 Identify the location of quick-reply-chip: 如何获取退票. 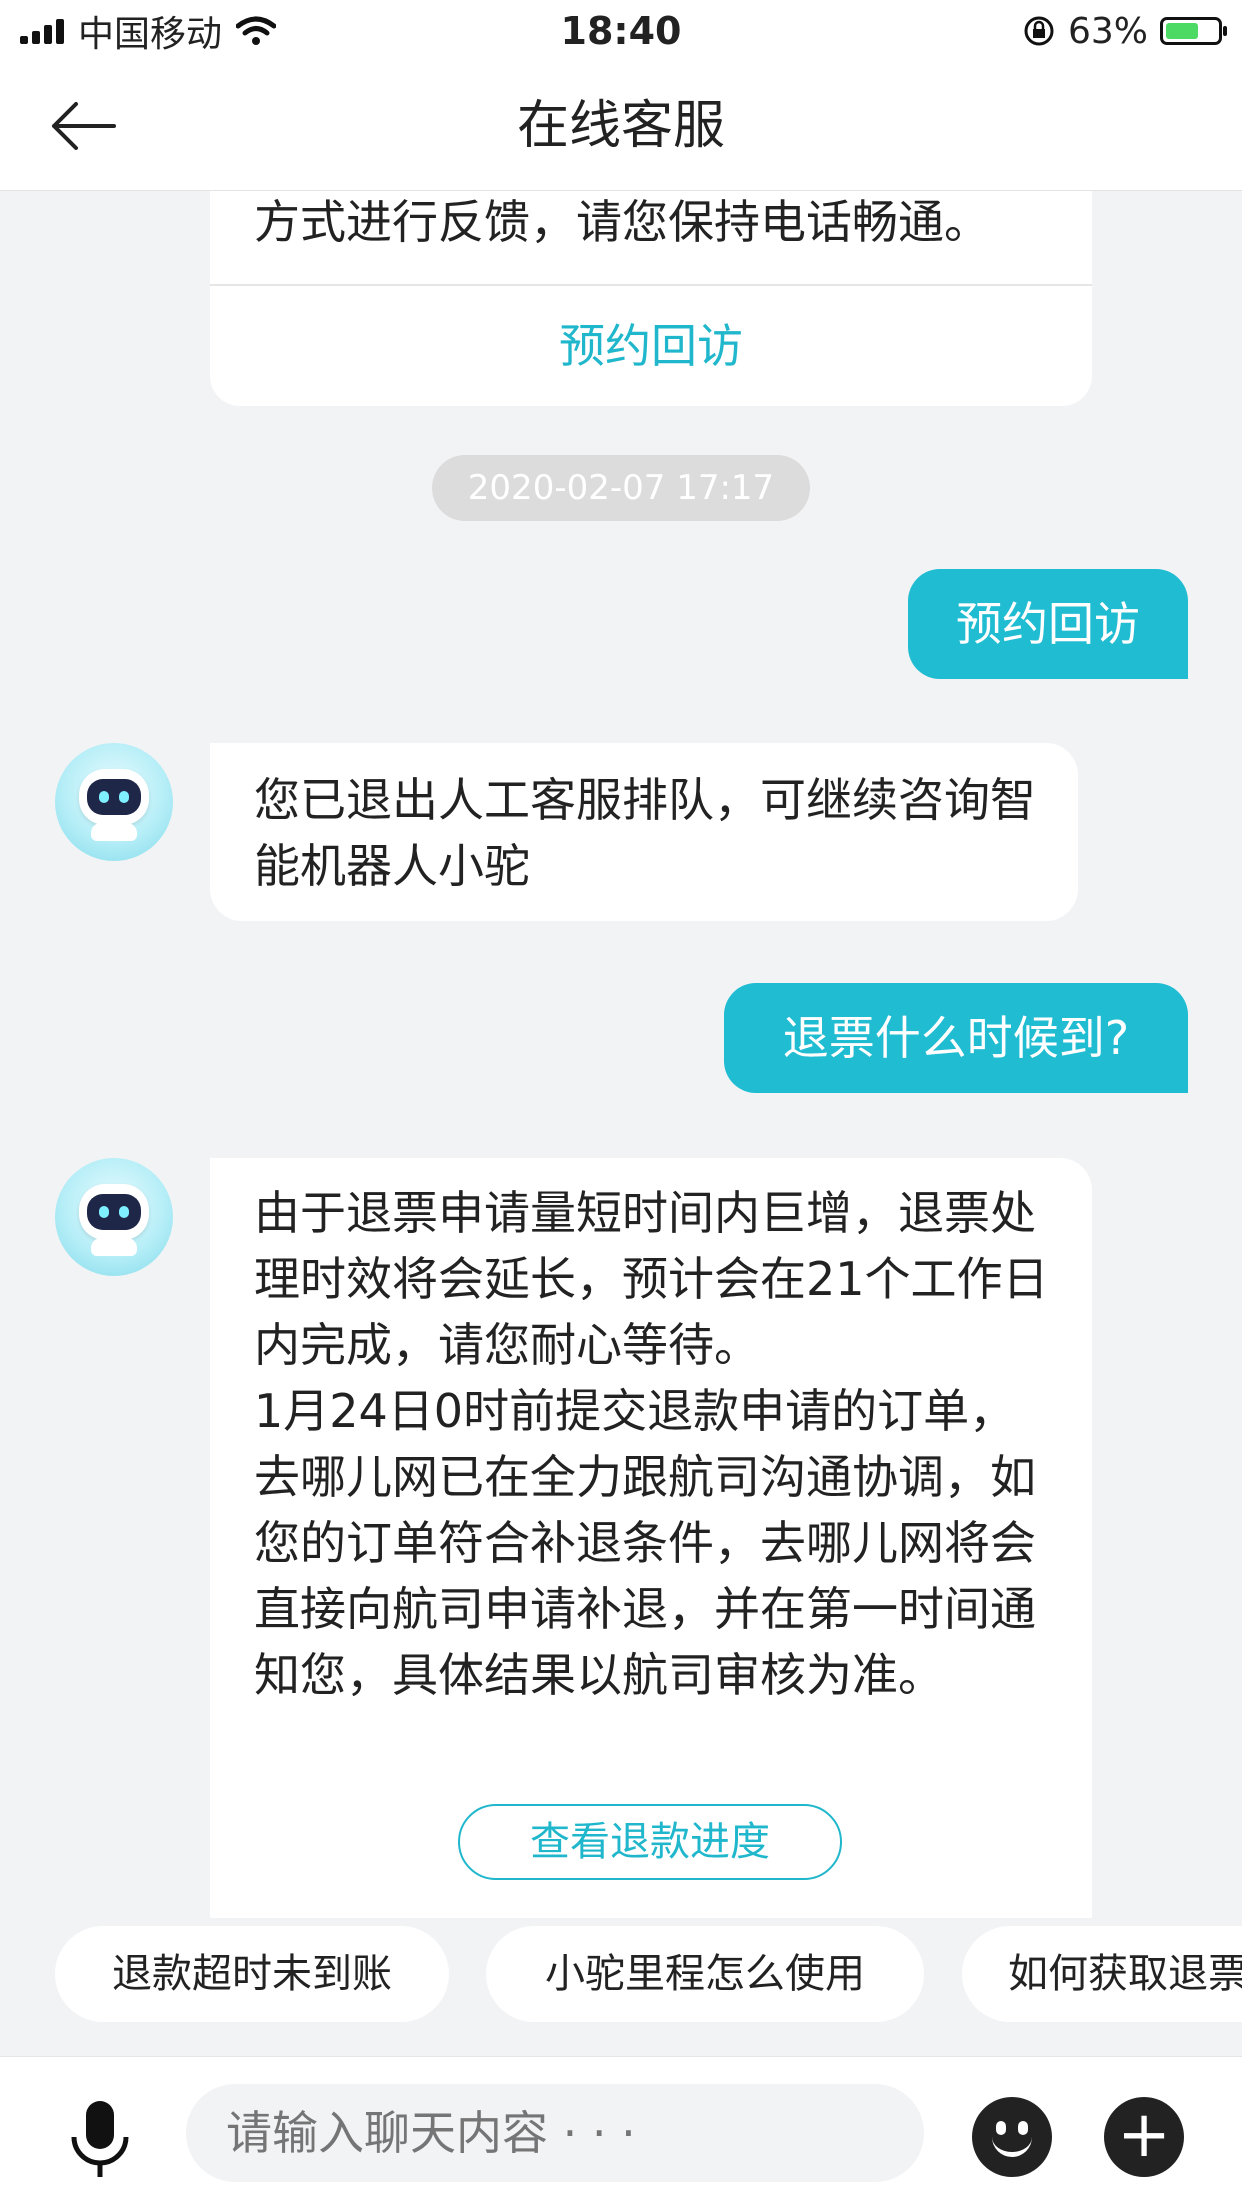
(1102, 1974).